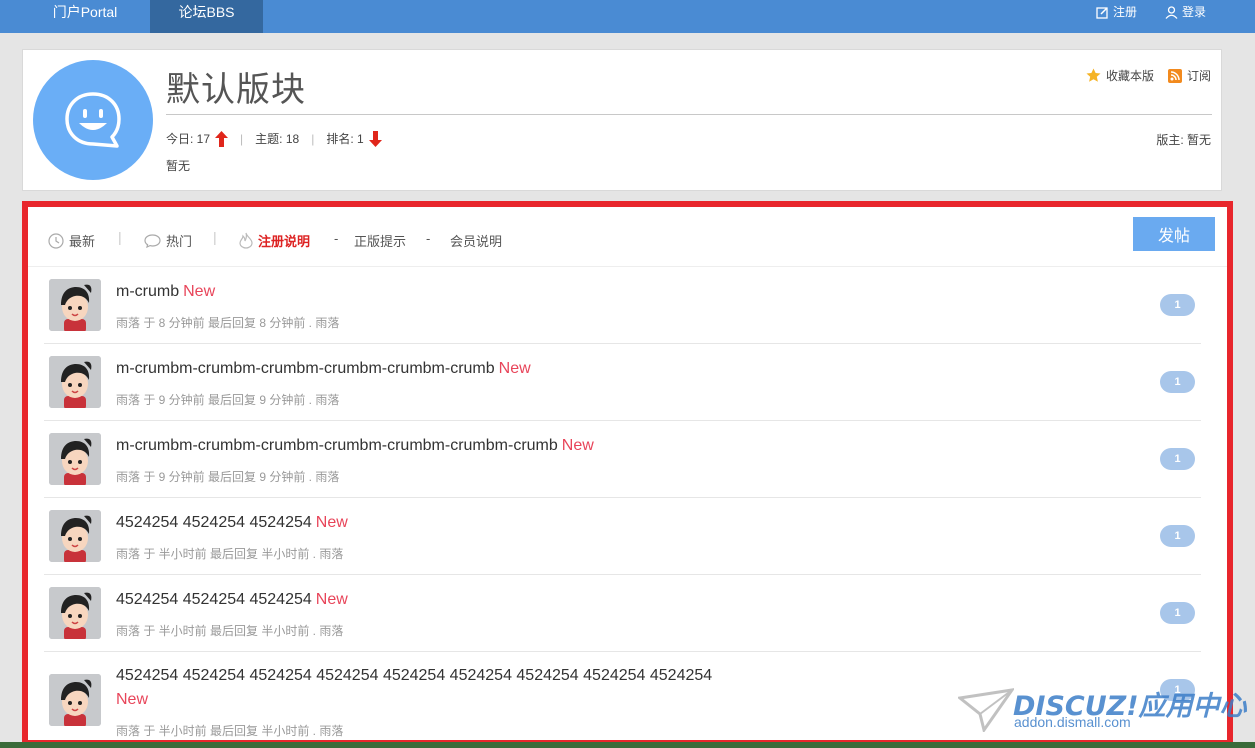 This screenshot has height=748, width=1255. I want to click on divider, so click(689, 114).